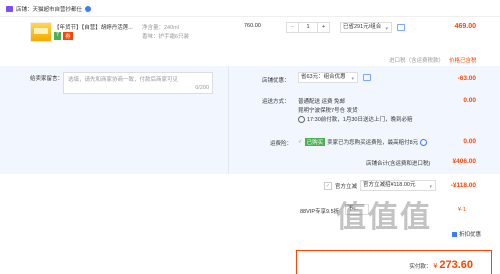  I want to click on message-label: 给卖家留言：, so click(47, 79).